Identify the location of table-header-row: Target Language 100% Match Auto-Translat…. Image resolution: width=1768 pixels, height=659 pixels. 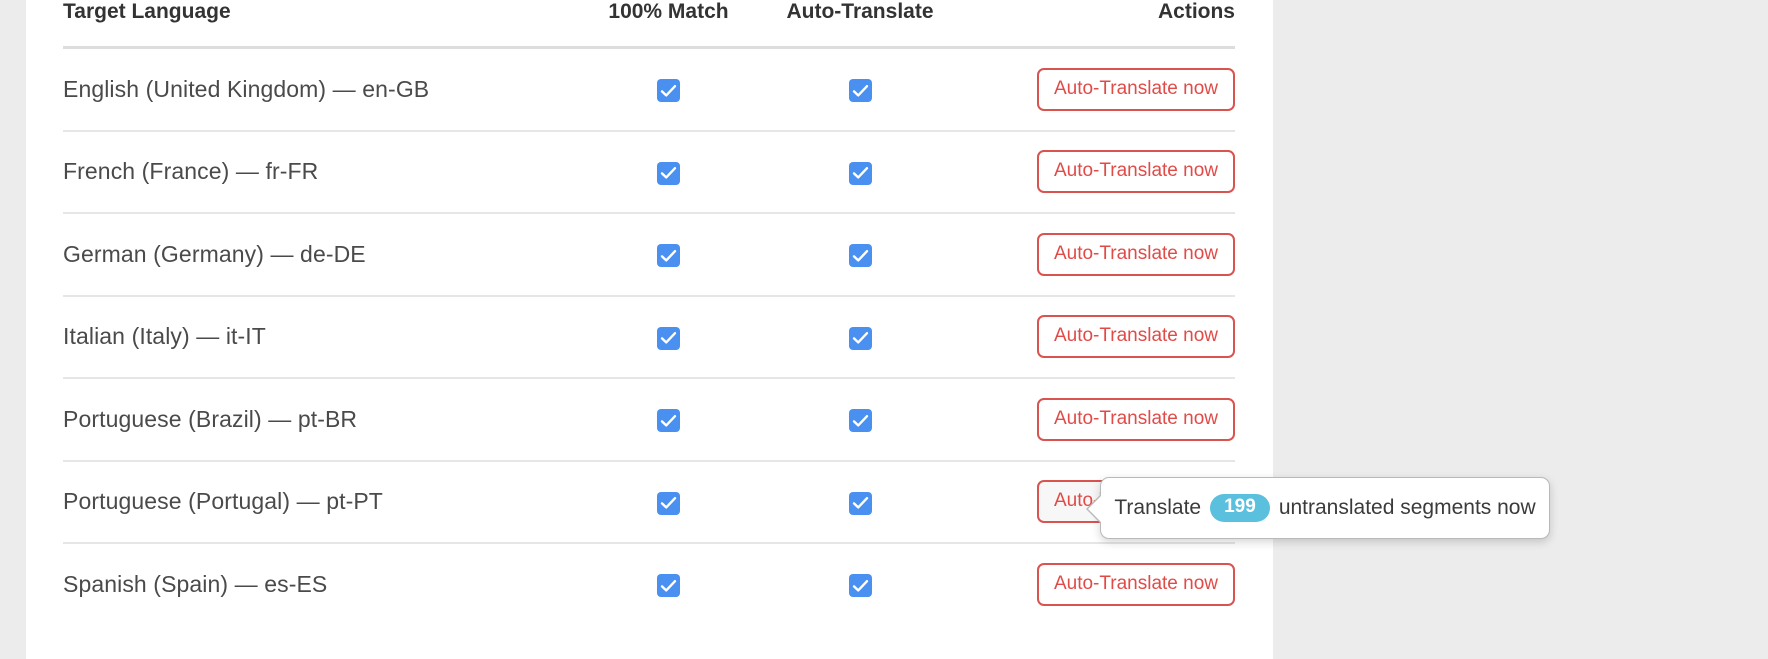
(649, 24).